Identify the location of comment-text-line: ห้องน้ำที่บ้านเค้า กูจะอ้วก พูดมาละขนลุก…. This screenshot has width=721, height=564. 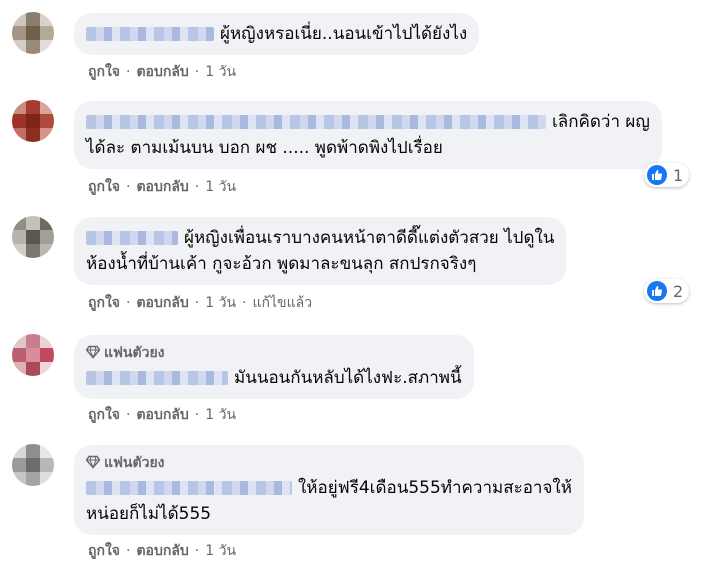
(281, 264).